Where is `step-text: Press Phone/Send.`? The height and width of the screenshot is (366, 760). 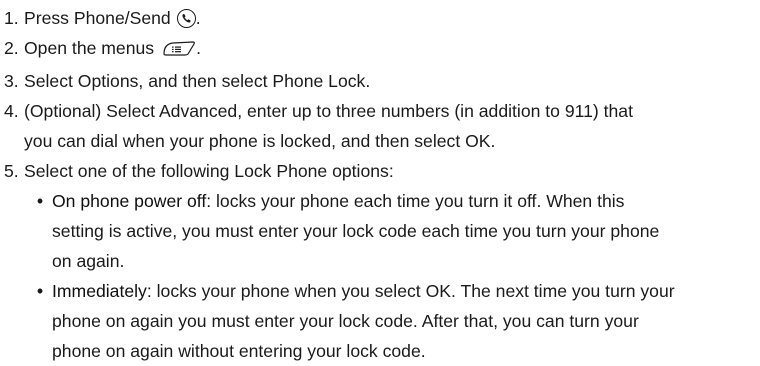 step-text: Press Phone/Send. is located at coordinates (112, 18).